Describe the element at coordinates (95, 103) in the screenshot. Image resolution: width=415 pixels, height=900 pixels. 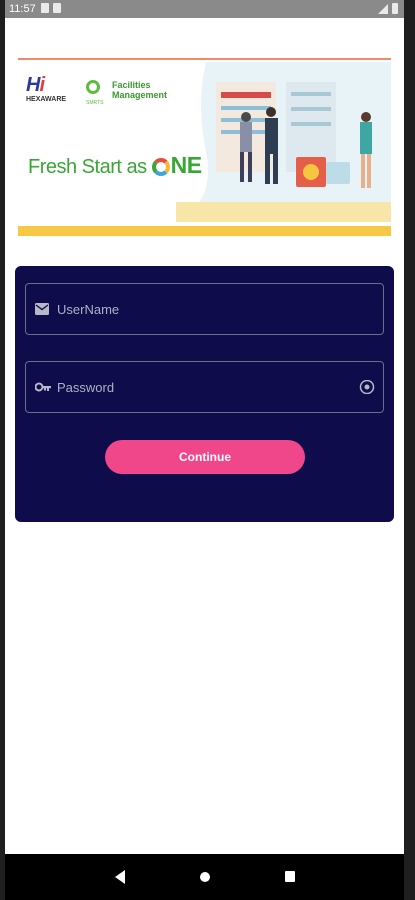
I see `partner-subtext: SMRTS` at that location.